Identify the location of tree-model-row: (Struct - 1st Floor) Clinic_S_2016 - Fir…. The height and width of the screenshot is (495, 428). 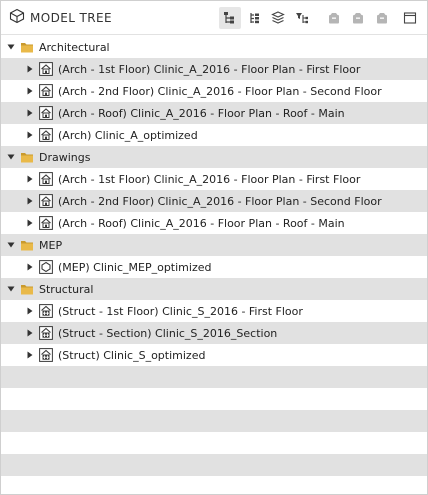
(214, 311).